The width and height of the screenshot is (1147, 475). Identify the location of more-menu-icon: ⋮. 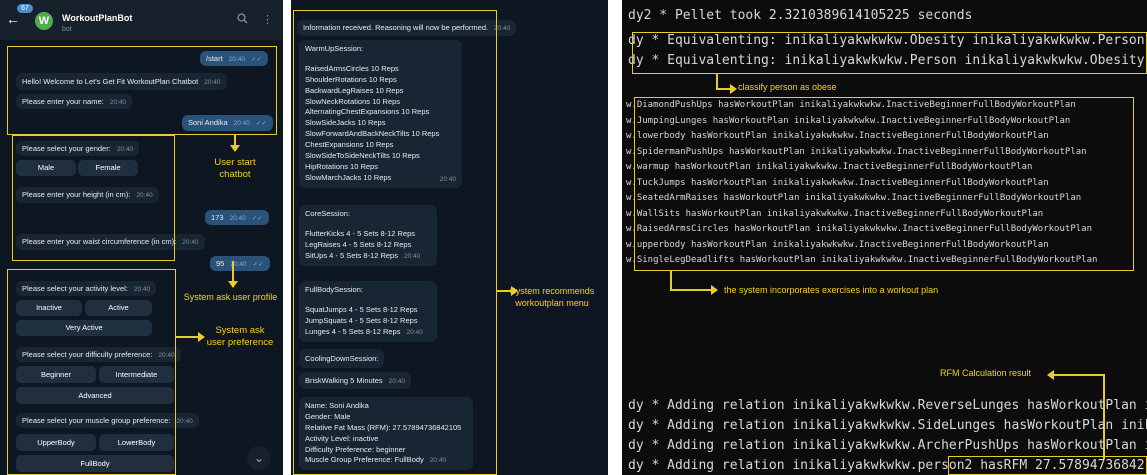
(267, 19).